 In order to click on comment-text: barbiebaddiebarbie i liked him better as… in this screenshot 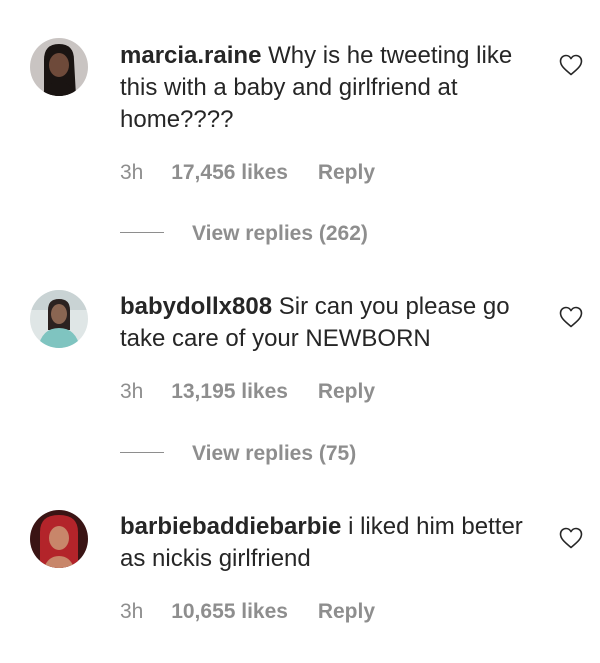, I will do `click(325, 543)`.